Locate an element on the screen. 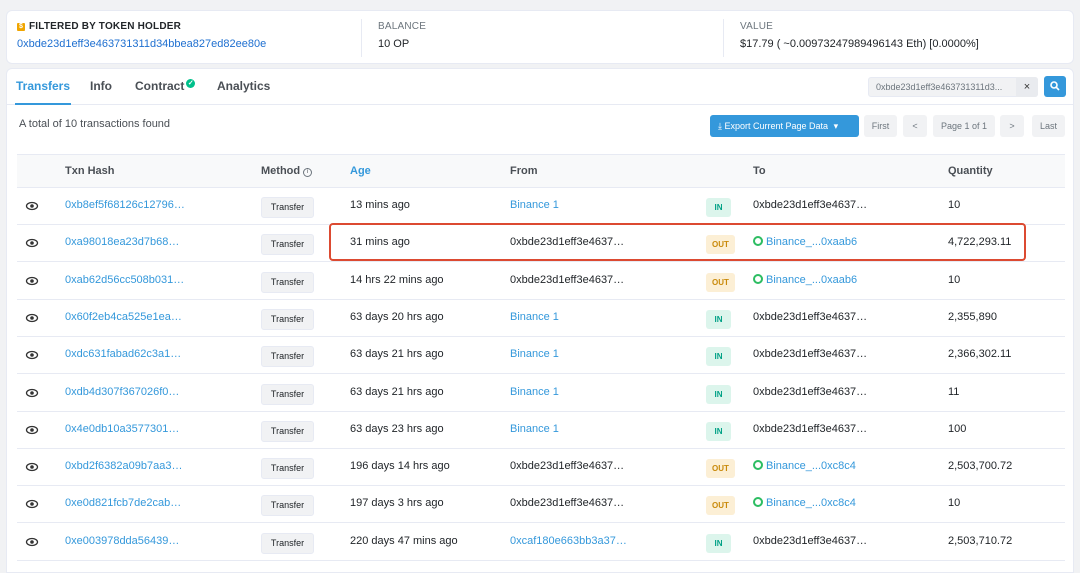 This screenshot has width=1080, height=573. quantity-value: 11 is located at coordinates (954, 391).